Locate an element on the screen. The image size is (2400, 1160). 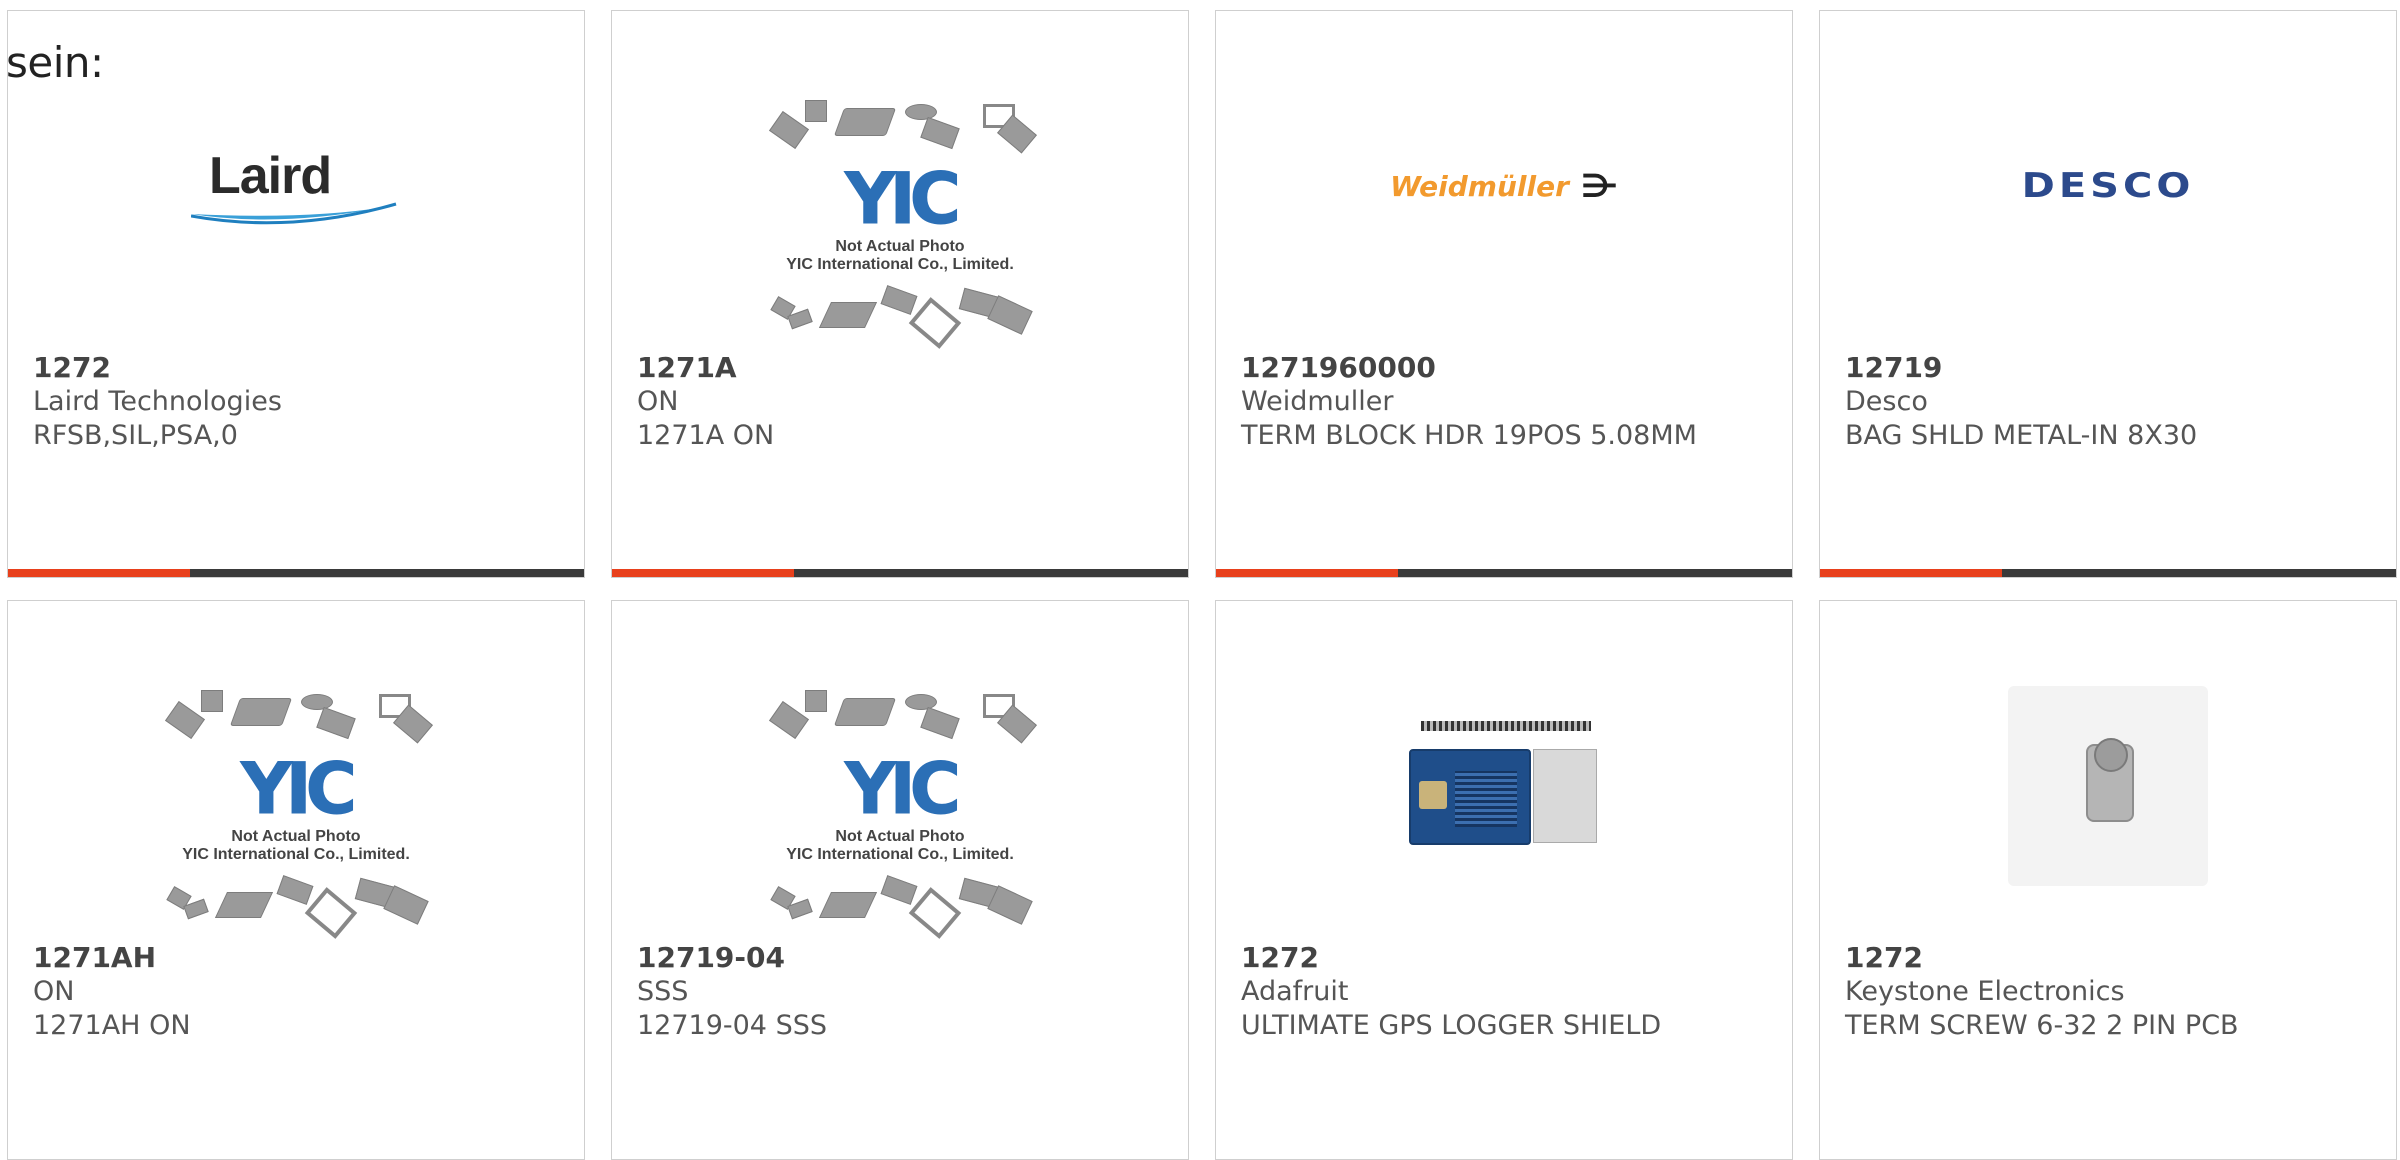
part-number: 12719-04 is located at coordinates (902, 958).